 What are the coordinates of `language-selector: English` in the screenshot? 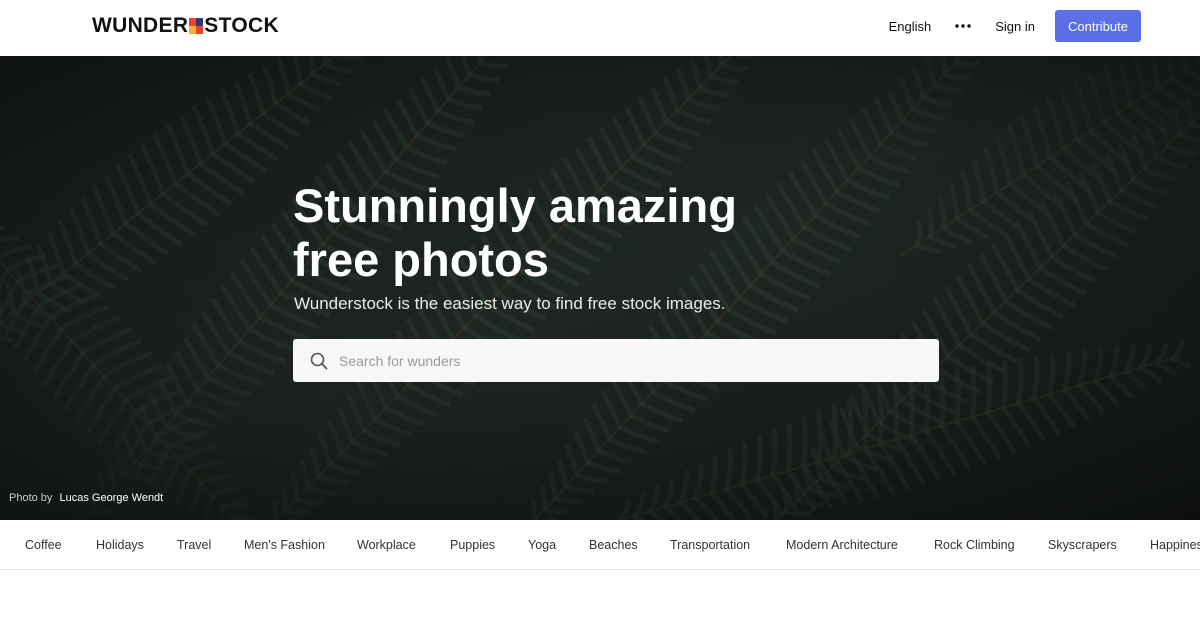 It's located at (910, 26).